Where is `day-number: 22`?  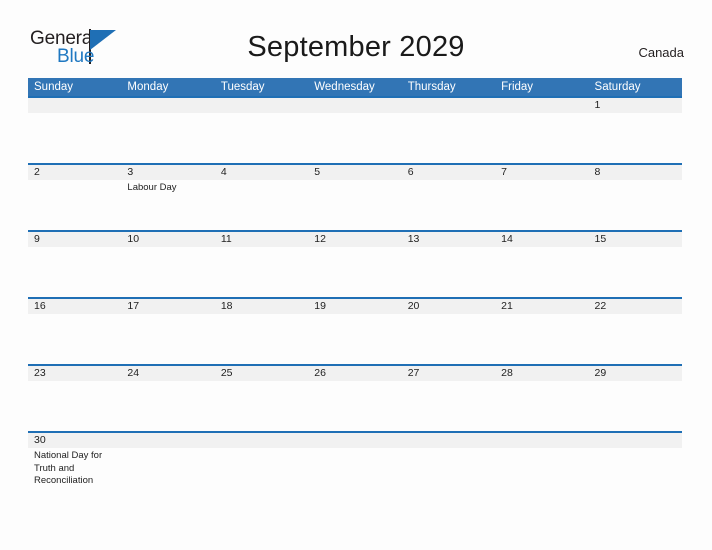 day-number: 22 is located at coordinates (635, 306).